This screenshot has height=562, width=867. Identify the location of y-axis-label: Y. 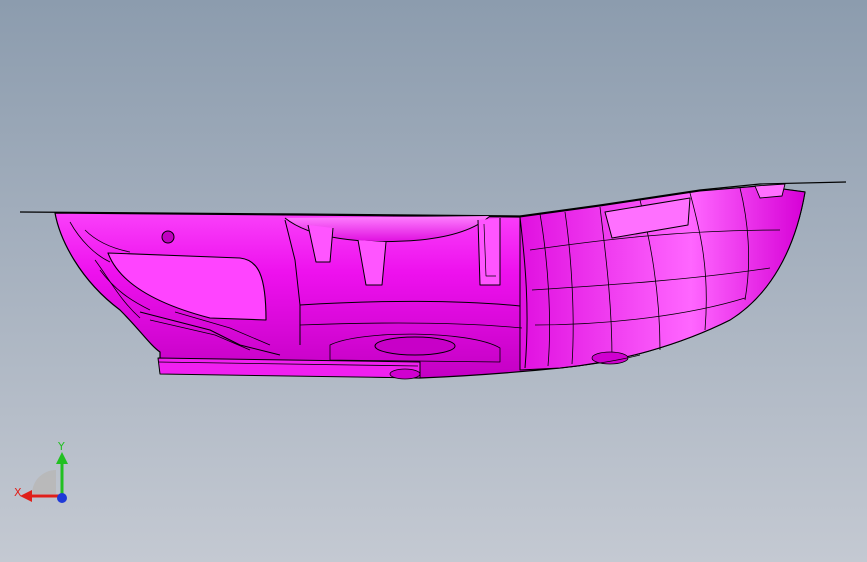
(61, 446).